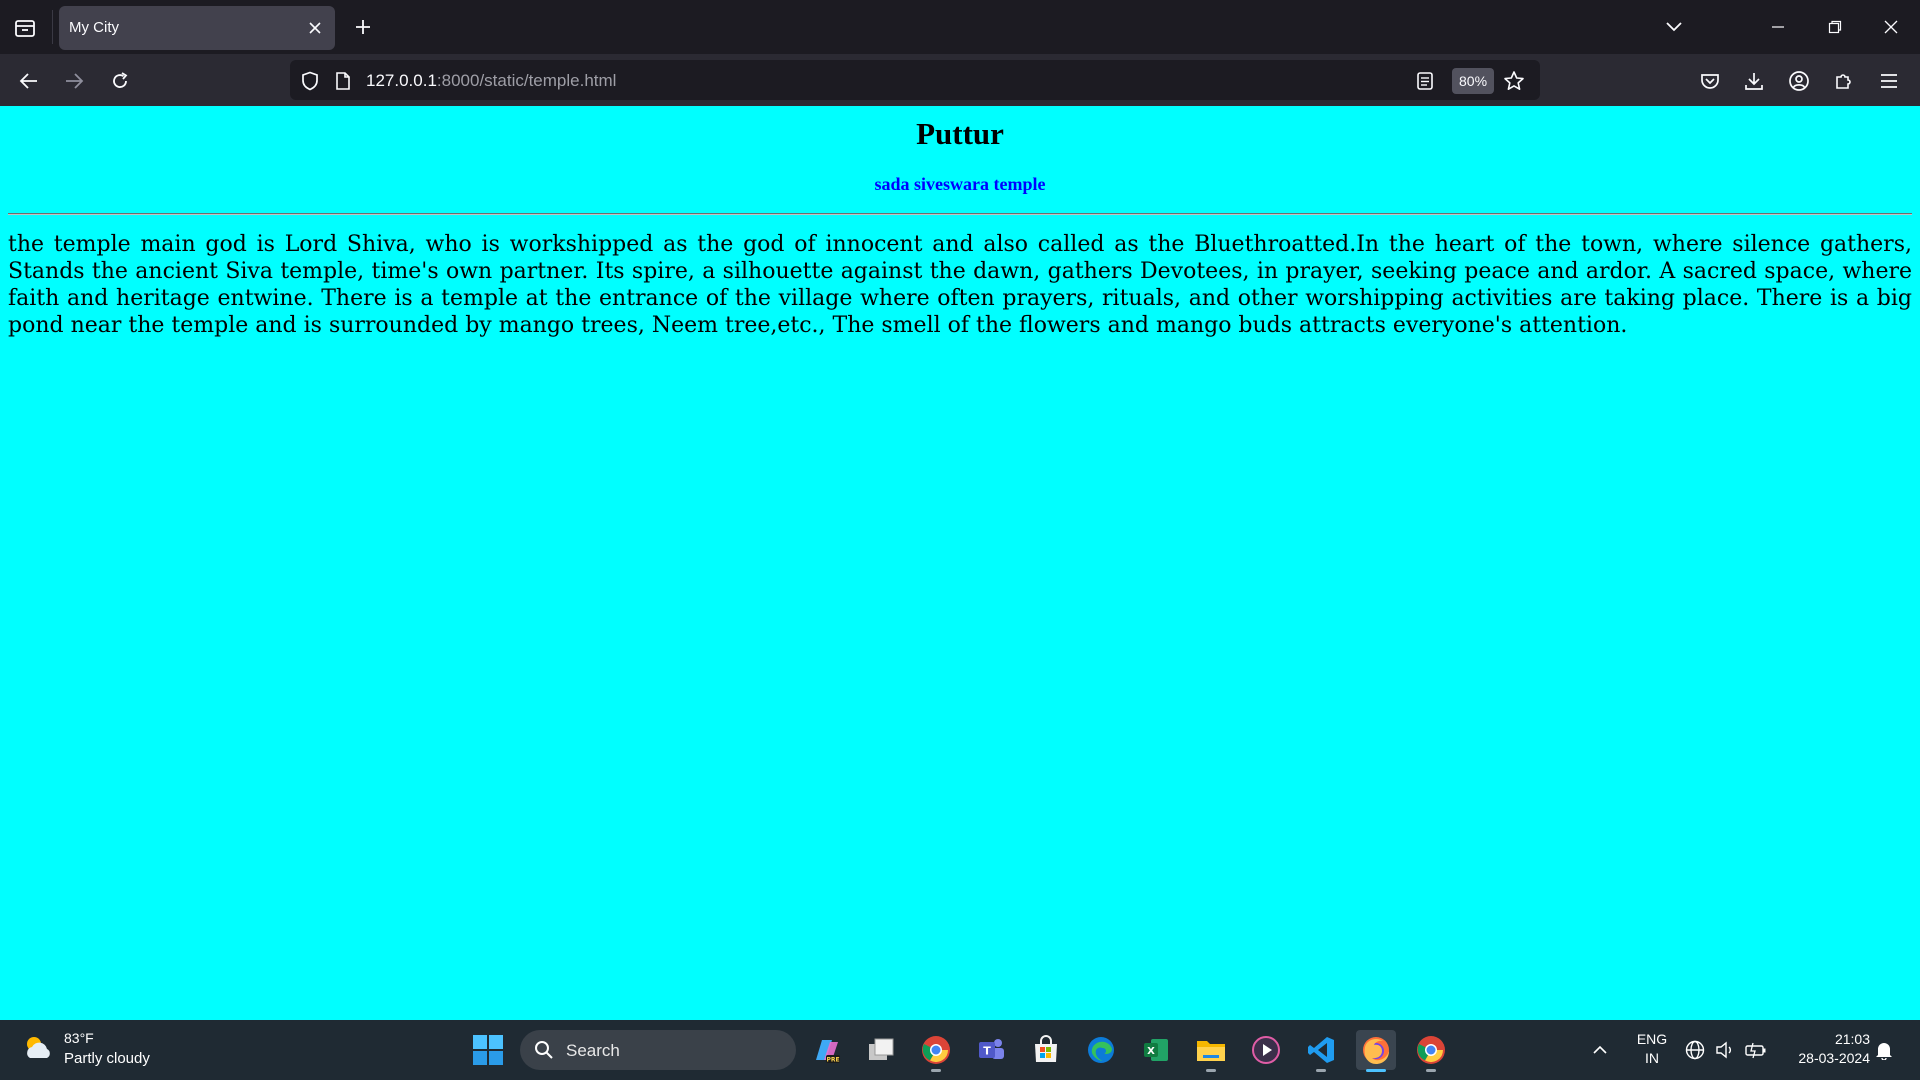  I want to click on chrome-icon, so click(936, 1051).